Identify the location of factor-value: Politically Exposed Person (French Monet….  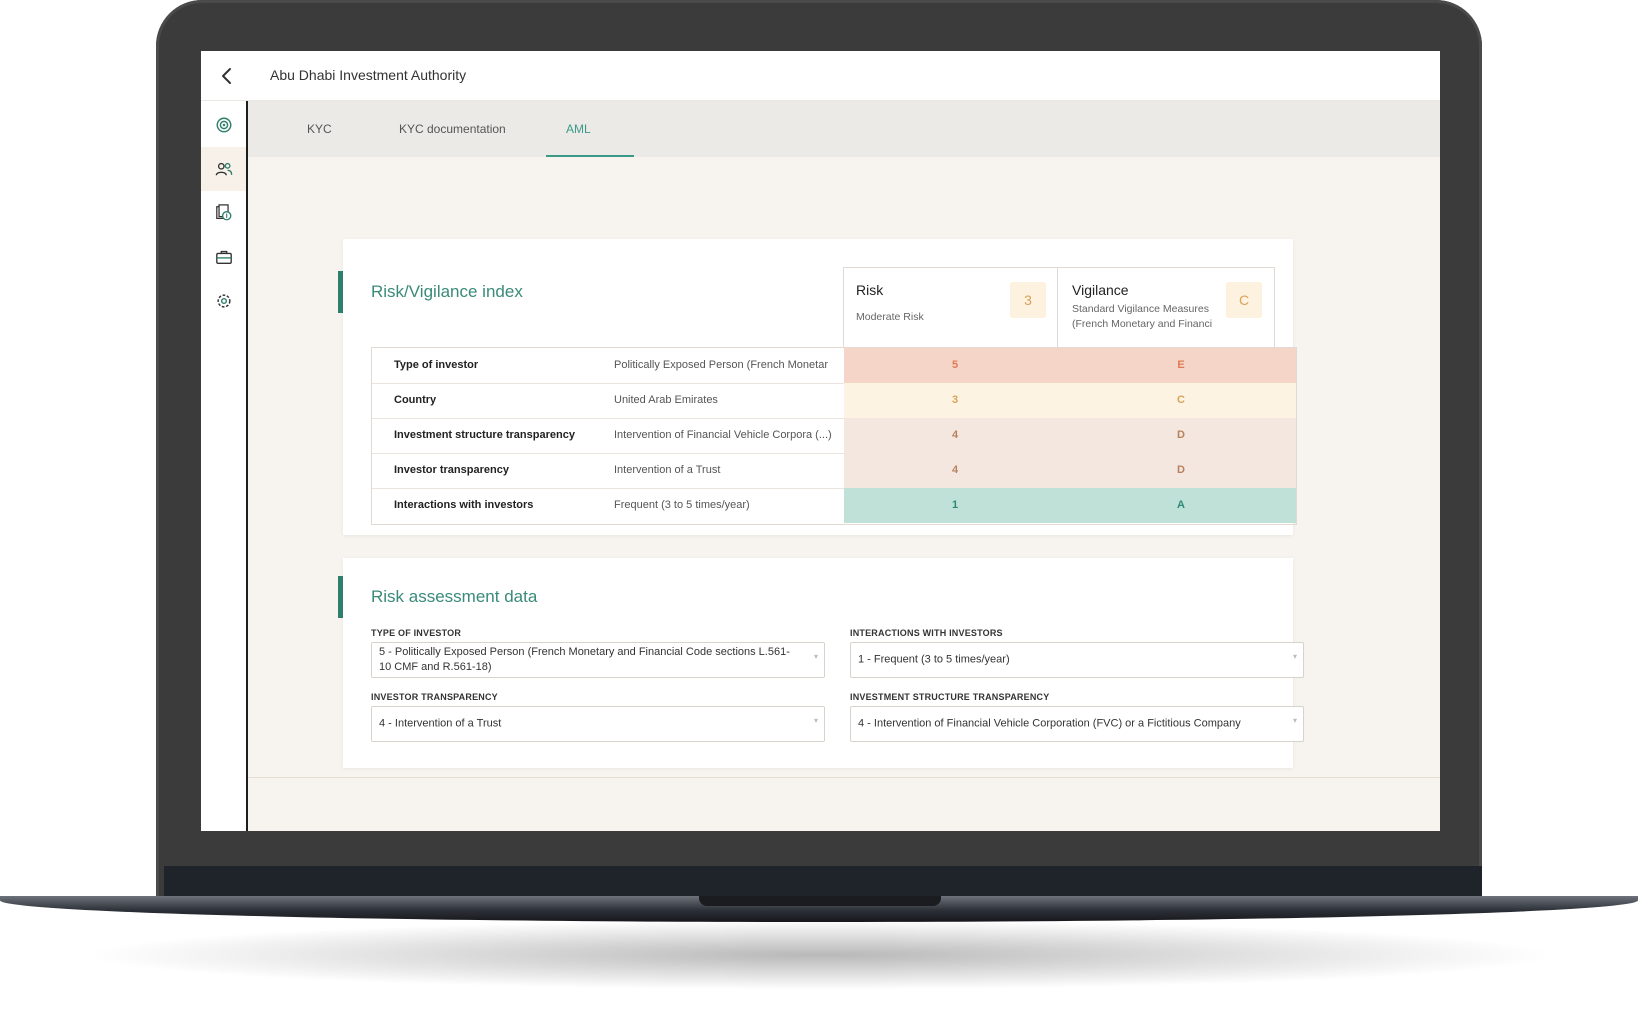
(721, 365).